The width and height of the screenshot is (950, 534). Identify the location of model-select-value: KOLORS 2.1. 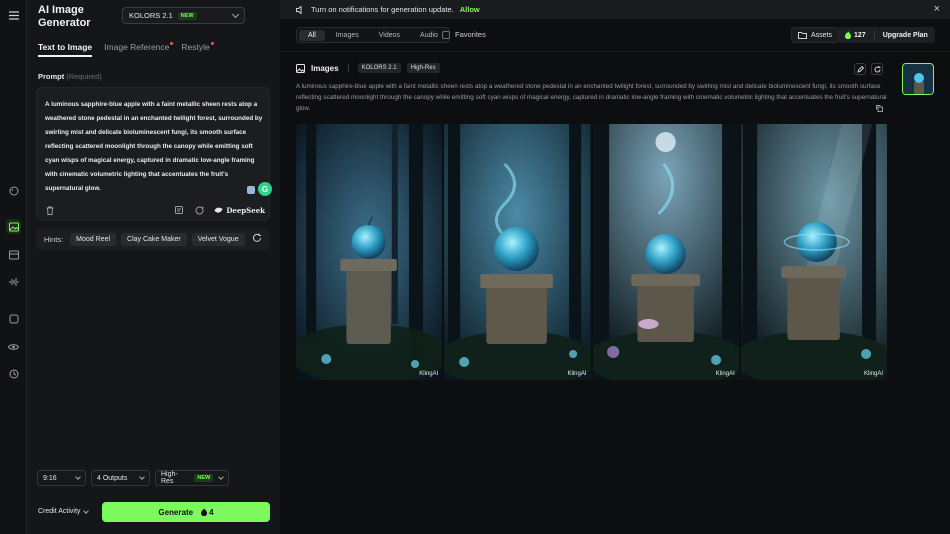
(151, 15).